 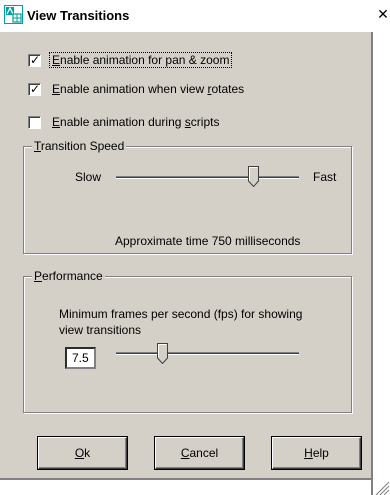 What do you see at coordinates (68, 276) in the screenshot?
I see `performance-legend: Performance` at bounding box center [68, 276].